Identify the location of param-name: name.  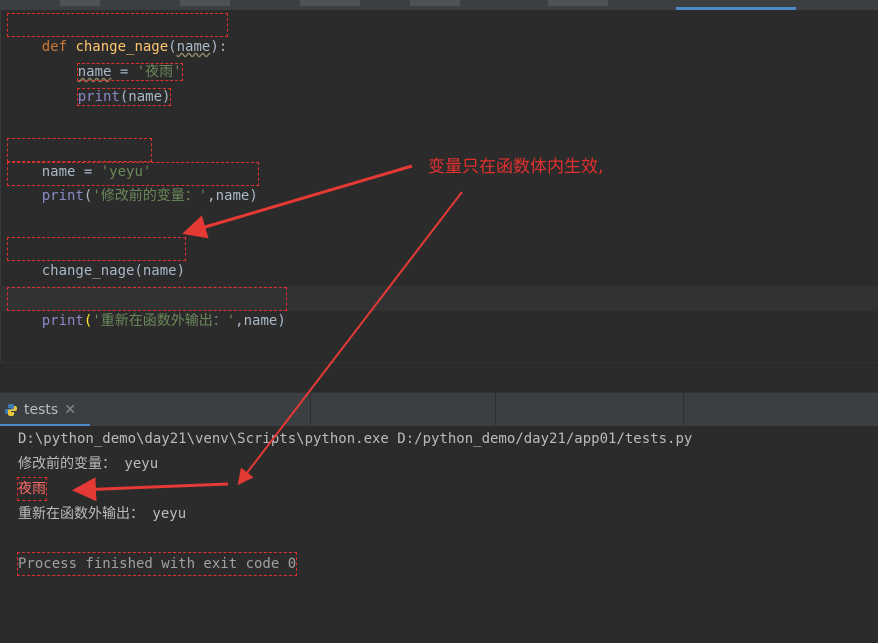
(193, 47).